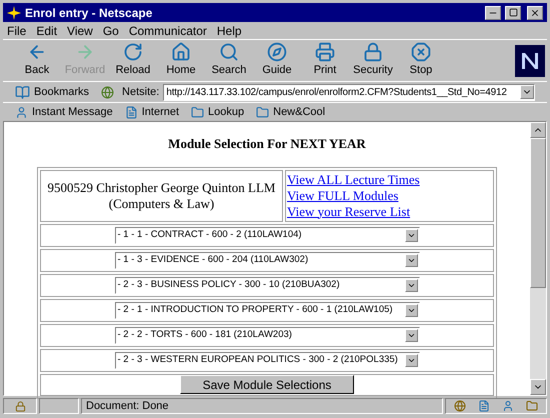 Image resolution: width=550 pixels, height=418 pixels. Describe the element at coordinates (538, 130) in the screenshot. I see `scroll-up-icon` at that location.